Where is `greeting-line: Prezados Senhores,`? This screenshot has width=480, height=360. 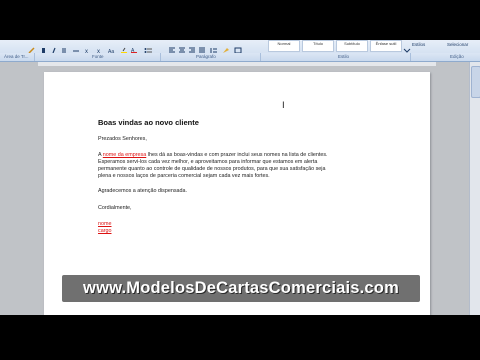
greeting-line: Prezados Senhores, is located at coordinates (122, 139).